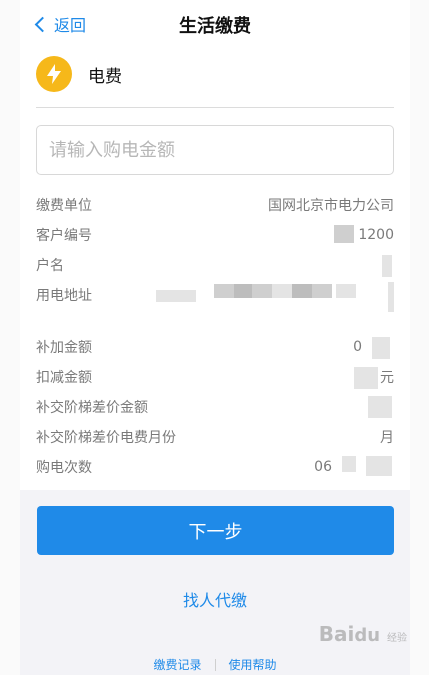 The width and height of the screenshot is (429, 675). Describe the element at coordinates (215, 437) in the screenshot. I see `fee-row-tier-month: 补交阶梯差价电费月份 月` at that location.